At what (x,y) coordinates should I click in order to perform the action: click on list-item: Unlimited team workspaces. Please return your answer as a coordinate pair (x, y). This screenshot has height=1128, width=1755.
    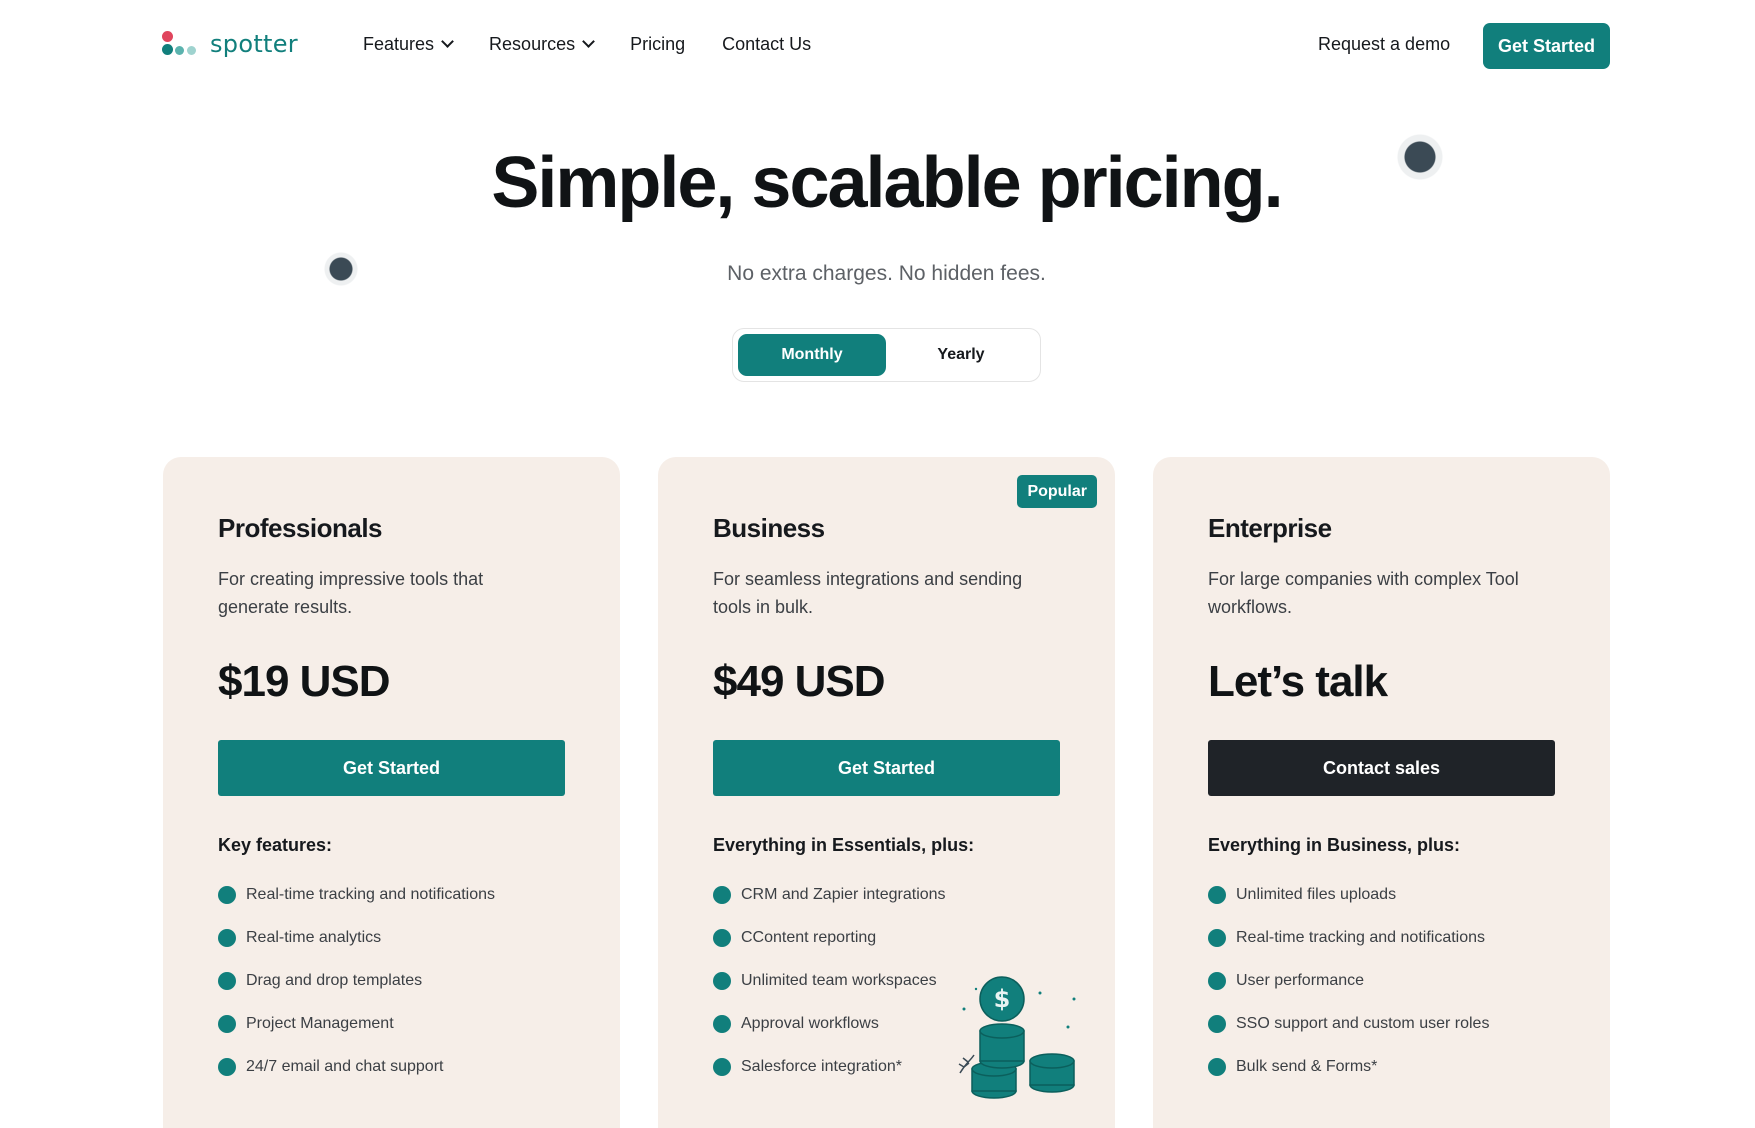
    Looking at the image, I should click on (829, 980).